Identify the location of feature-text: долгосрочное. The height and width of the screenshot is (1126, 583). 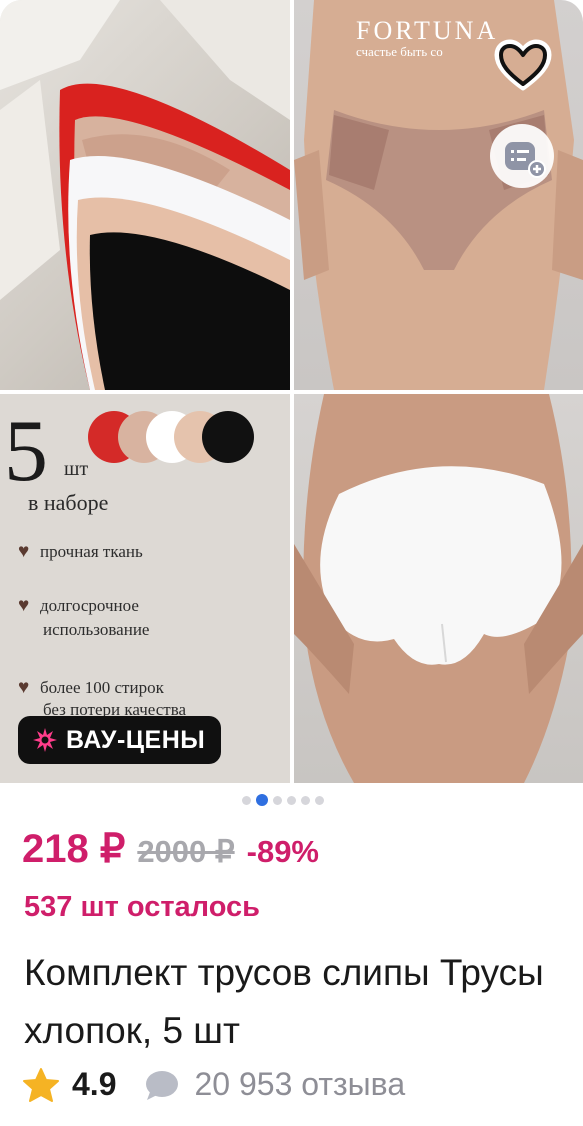
(89, 605).